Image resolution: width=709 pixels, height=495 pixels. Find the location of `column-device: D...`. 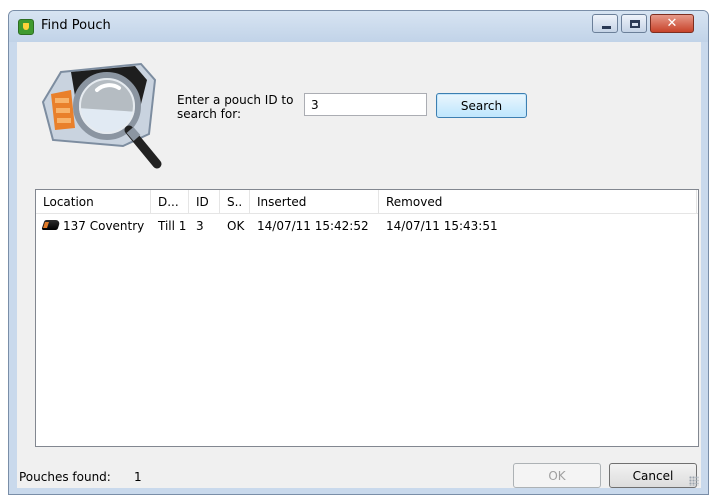

column-device: D... is located at coordinates (170, 202).